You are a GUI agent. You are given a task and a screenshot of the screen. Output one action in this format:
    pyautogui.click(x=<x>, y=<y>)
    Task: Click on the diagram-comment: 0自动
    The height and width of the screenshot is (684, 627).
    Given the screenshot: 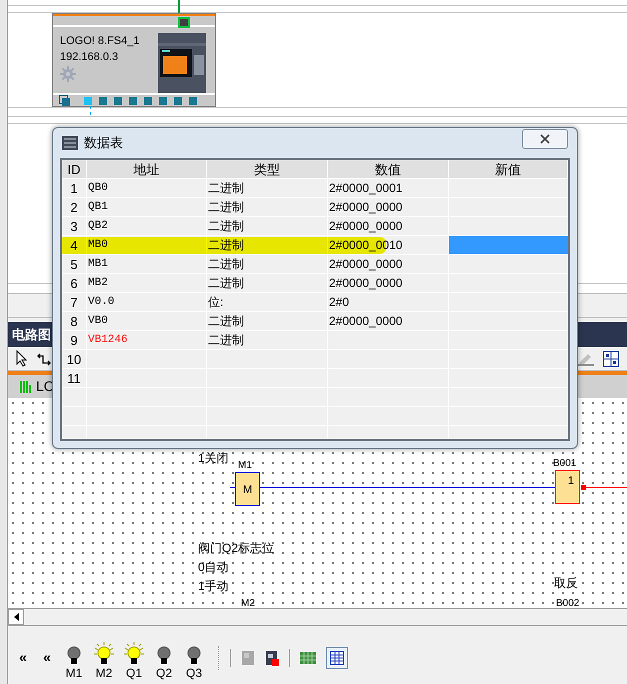 What is the action you would take?
    pyautogui.click(x=213, y=567)
    